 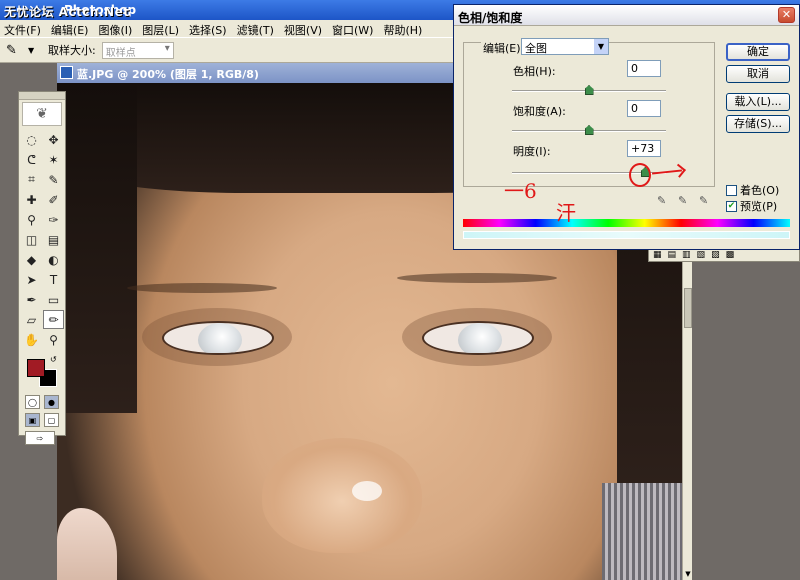 What do you see at coordinates (682, 200) in the screenshot?
I see `eyedropper-plus-icon: ✎` at bounding box center [682, 200].